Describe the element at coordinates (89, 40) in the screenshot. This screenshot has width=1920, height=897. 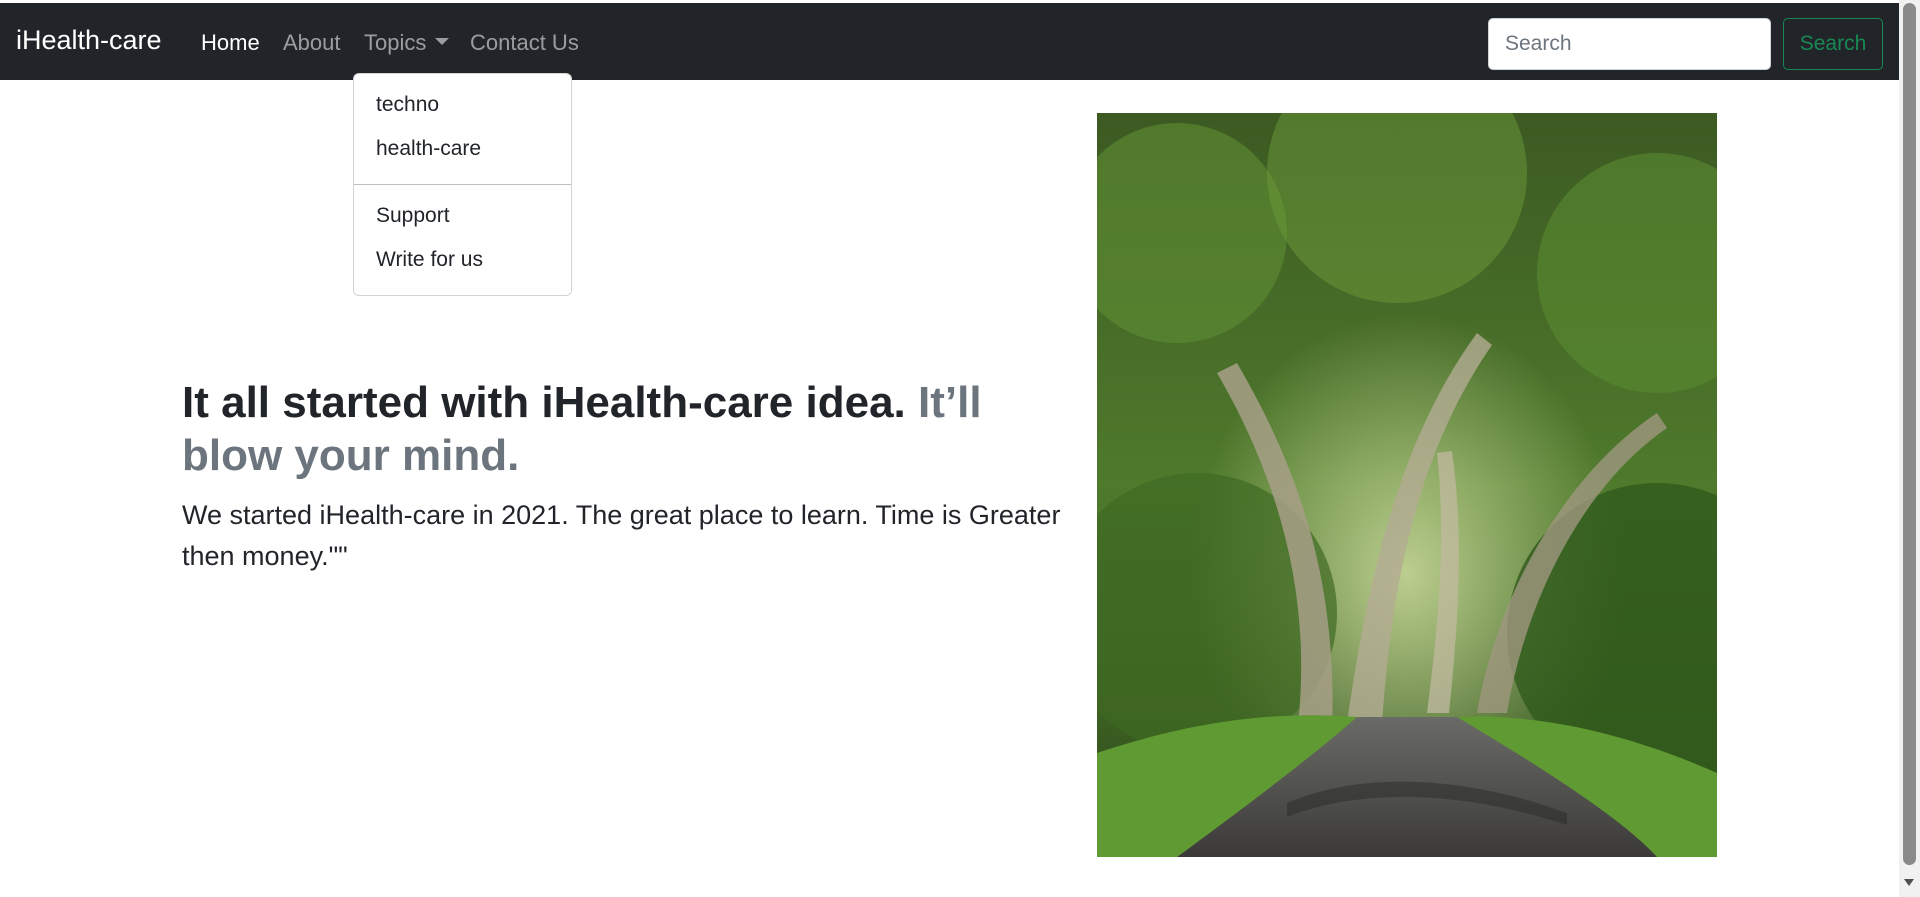
I see `navbar-brand: iHealth-care` at that location.